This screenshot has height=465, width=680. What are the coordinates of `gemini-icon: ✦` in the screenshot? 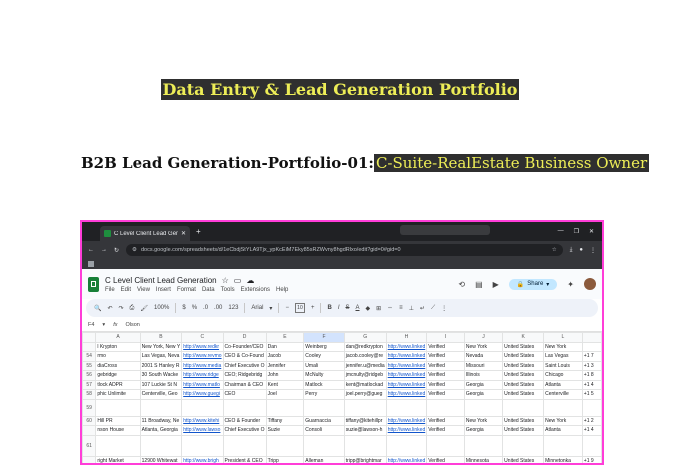 It's located at (570, 284).